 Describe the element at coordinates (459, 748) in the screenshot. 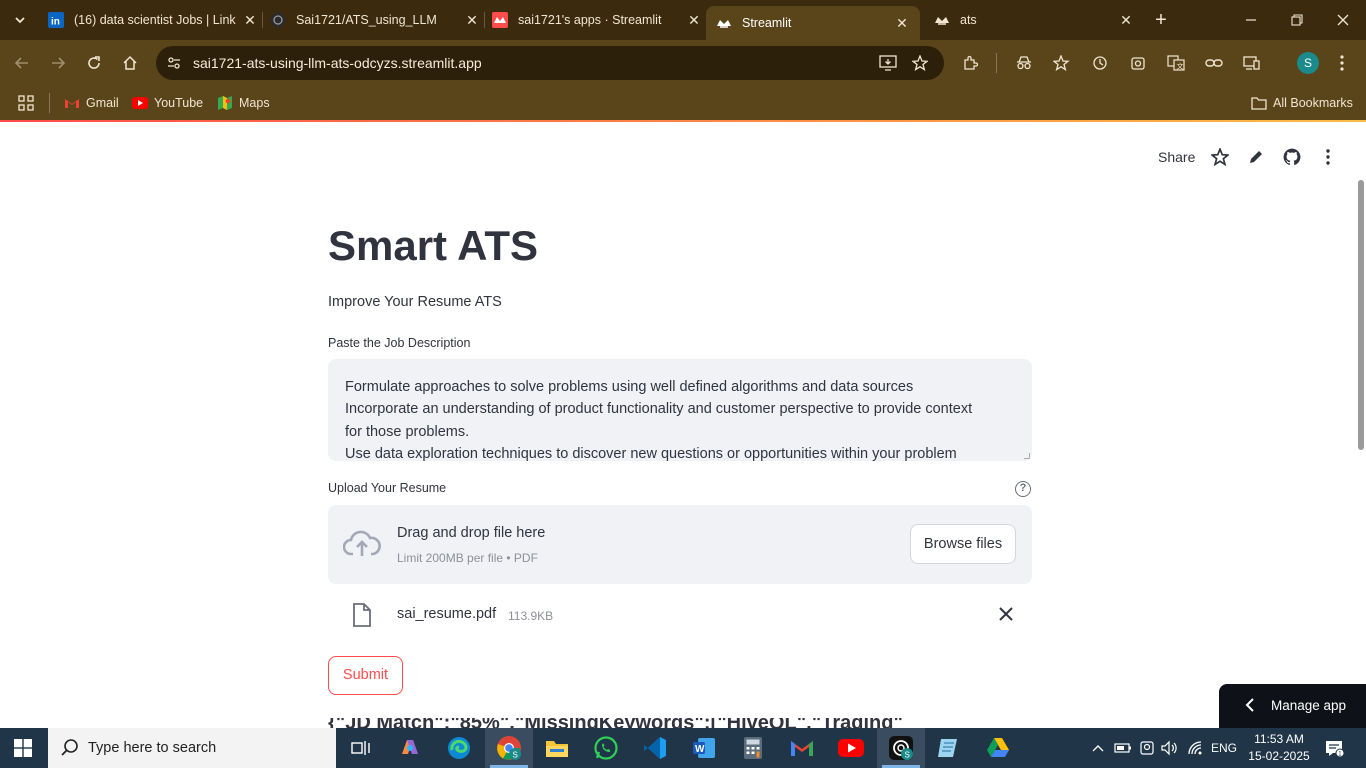

I see `edge-icon` at that location.